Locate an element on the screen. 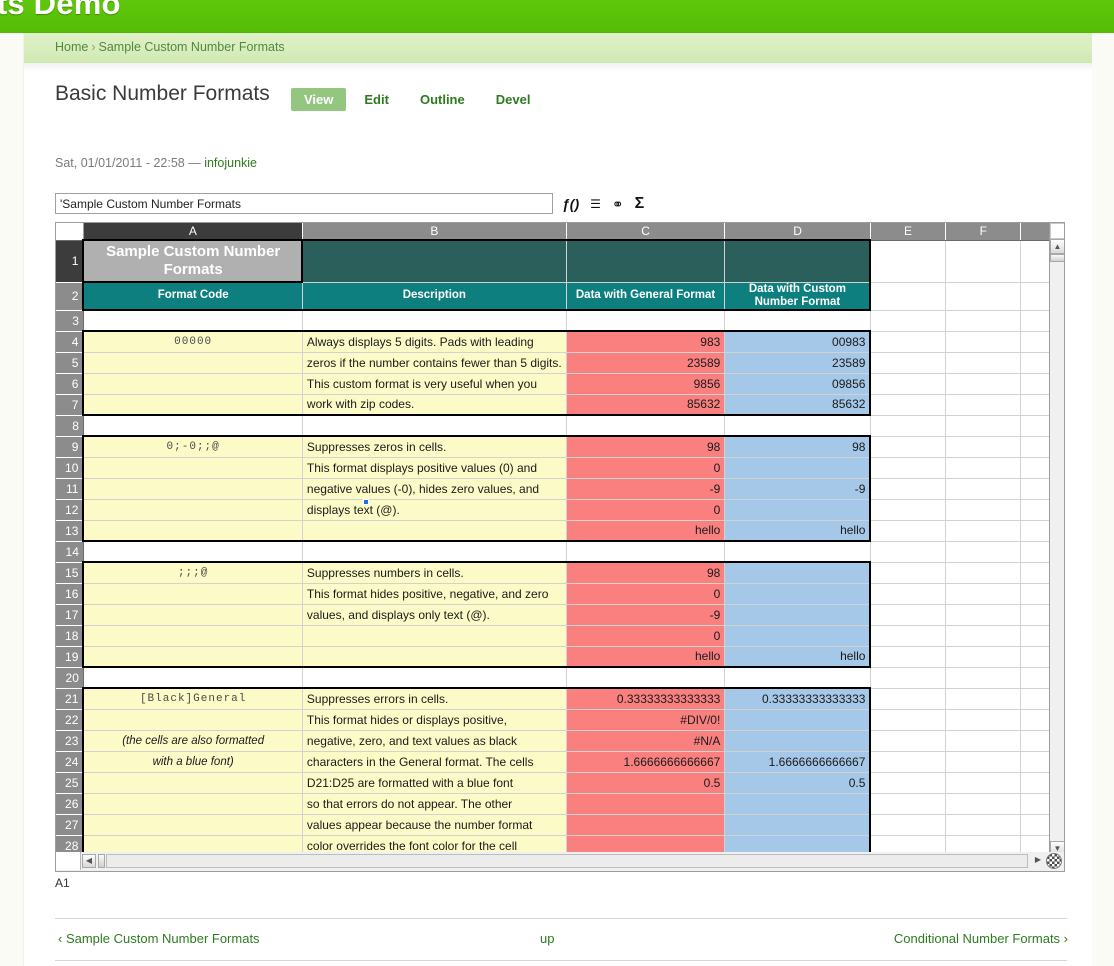  cell-C18: 0 is located at coordinates (646, 636).